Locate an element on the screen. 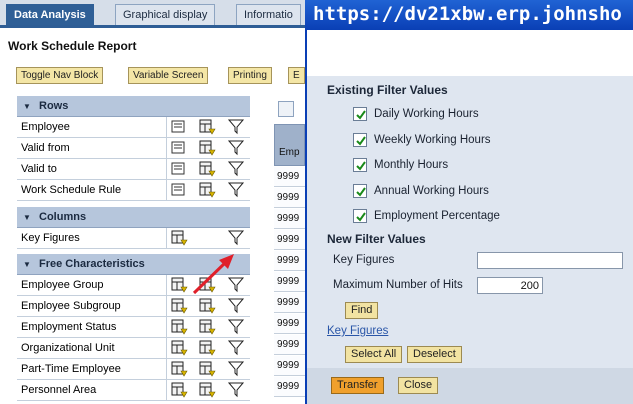 Image resolution: width=633 pixels, height=404 pixels. nav-row-label: Valid from is located at coordinates (94, 148).